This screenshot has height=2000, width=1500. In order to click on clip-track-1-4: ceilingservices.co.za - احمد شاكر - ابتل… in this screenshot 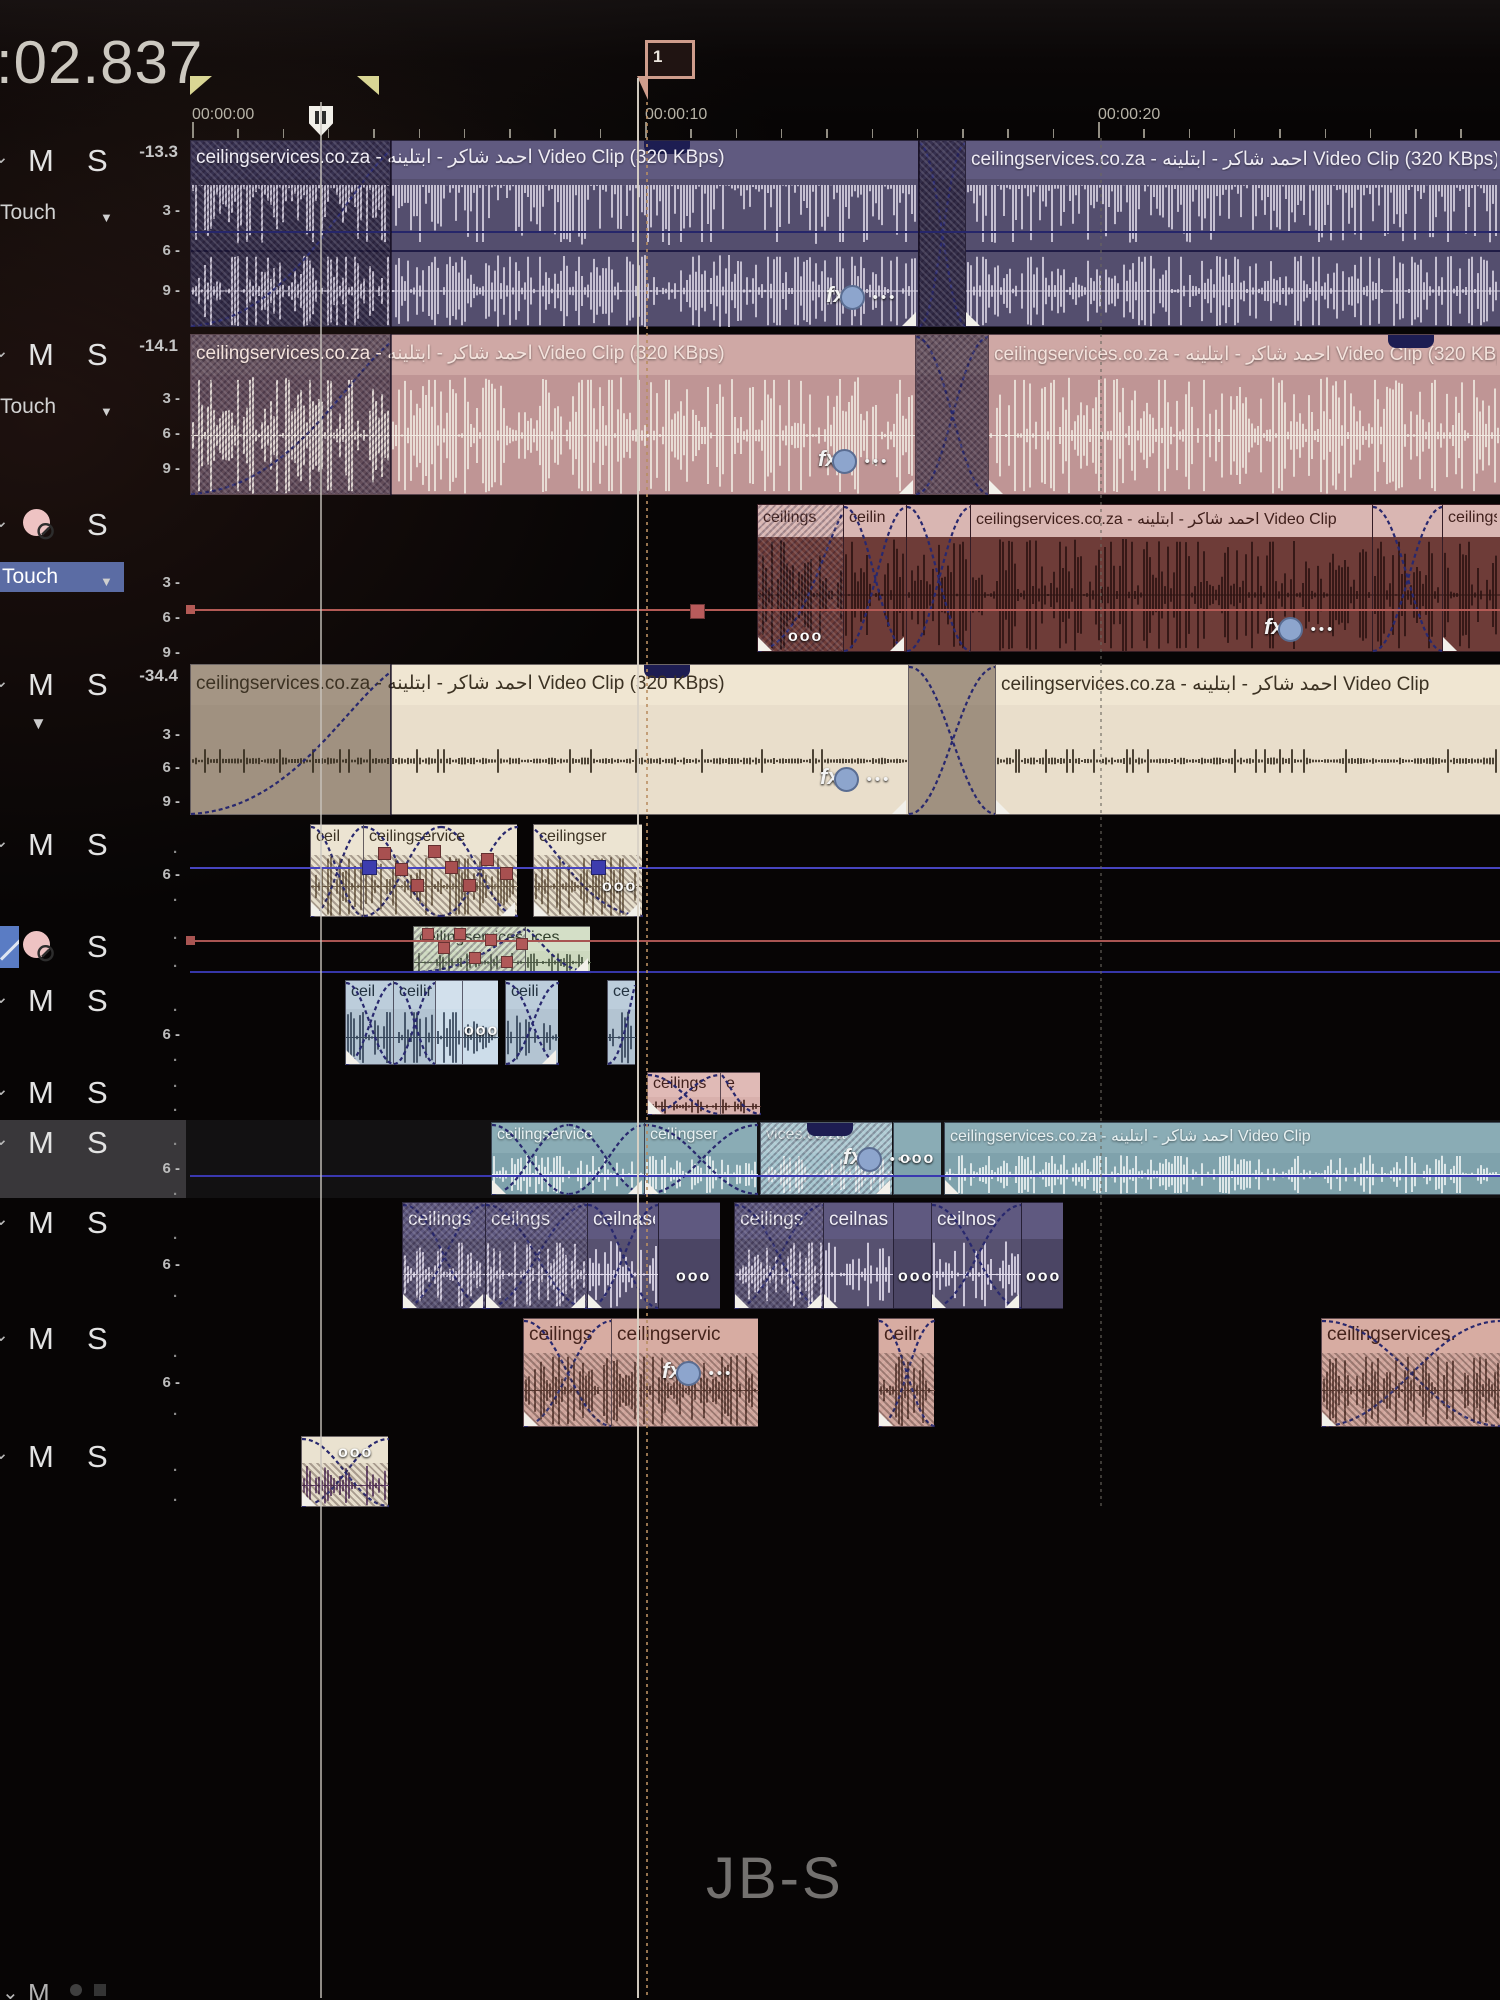, I will do `click(1232, 233)`.